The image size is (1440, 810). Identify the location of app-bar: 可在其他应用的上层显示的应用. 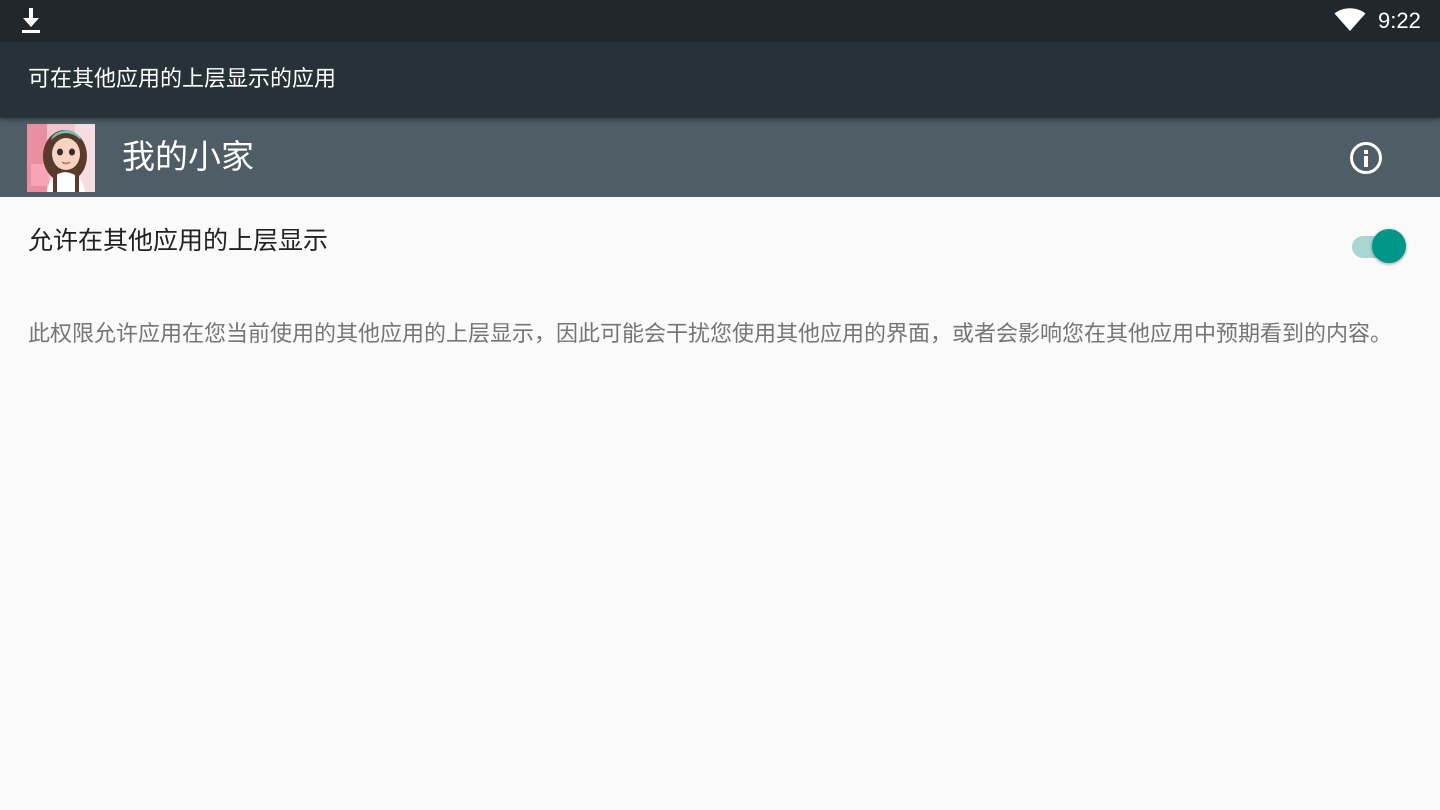
(720, 80).